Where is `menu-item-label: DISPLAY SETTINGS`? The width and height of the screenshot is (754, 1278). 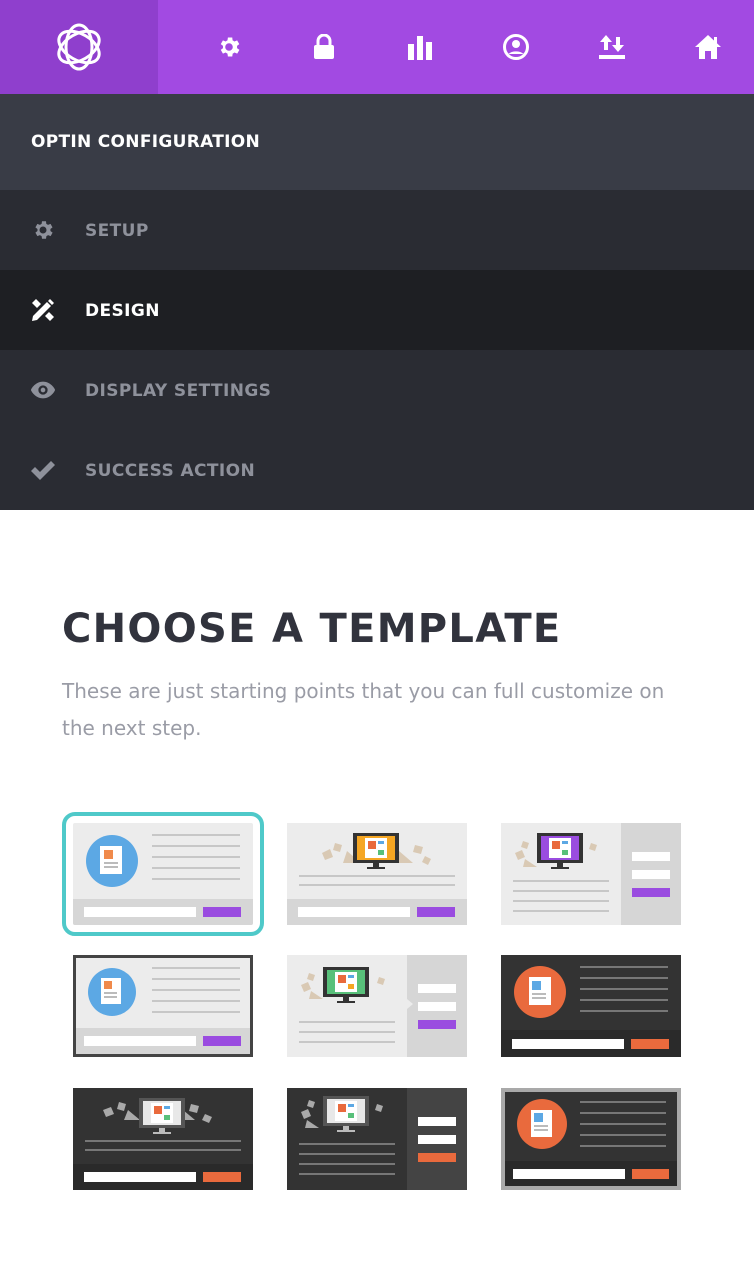
menu-item-label: DISPLAY SETTINGS is located at coordinates (178, 391).